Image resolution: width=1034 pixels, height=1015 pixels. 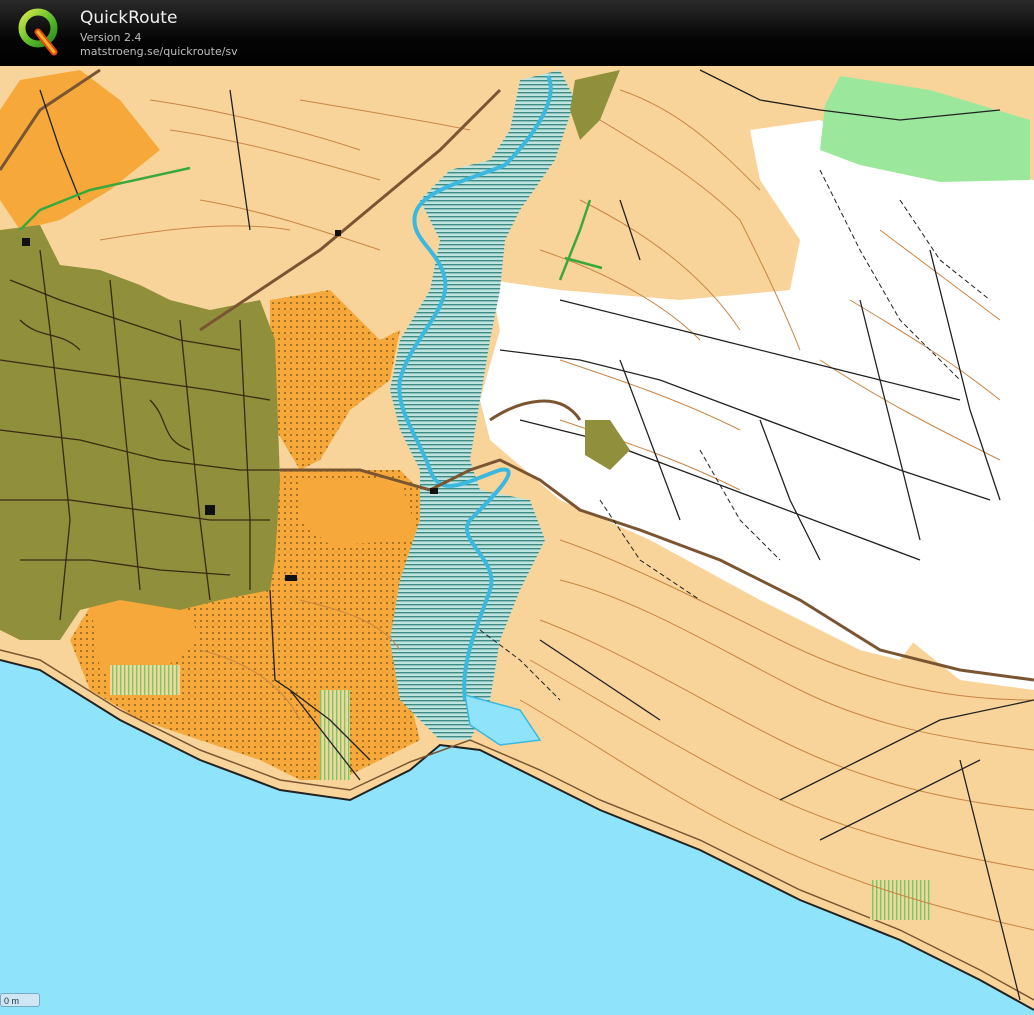 What do you see at coordinates (20, 1000) in the screenshot?
I see `scale-bar: 0 m` at bounding box center [20, 1000].